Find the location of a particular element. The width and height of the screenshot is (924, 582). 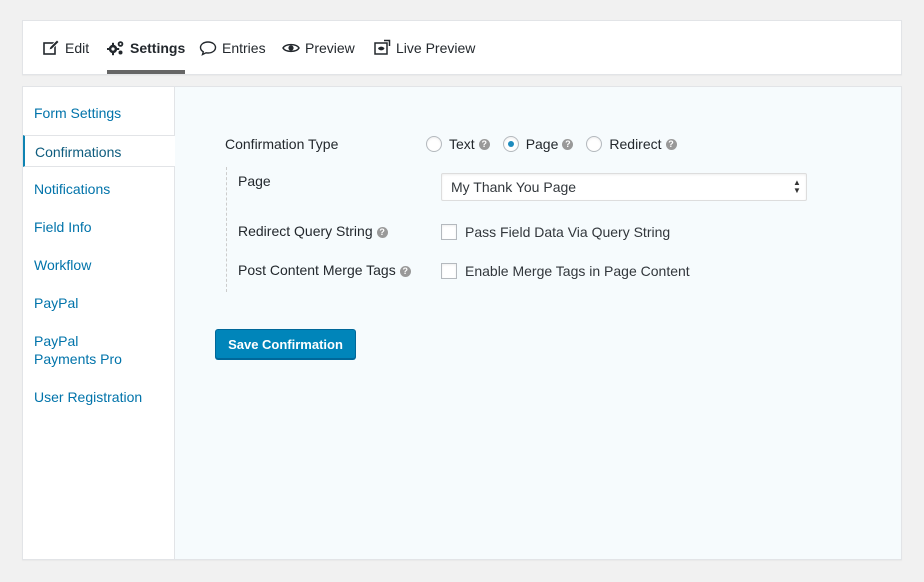

redirect-query-string-row: Redirect Query String? is located at coordinates (313, 231).